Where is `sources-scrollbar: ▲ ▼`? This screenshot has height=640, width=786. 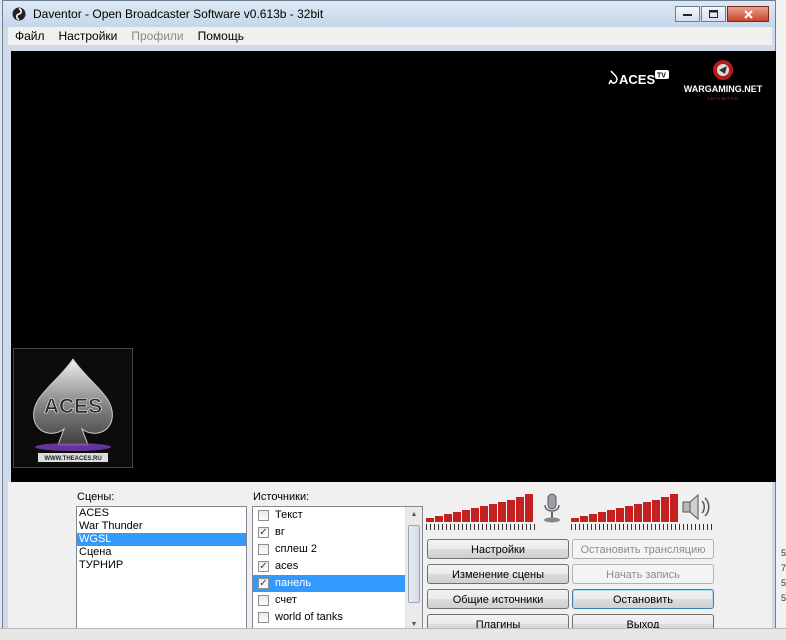
sources-scrollbar: ▲ ▼ is located at coordinates (413, 570).